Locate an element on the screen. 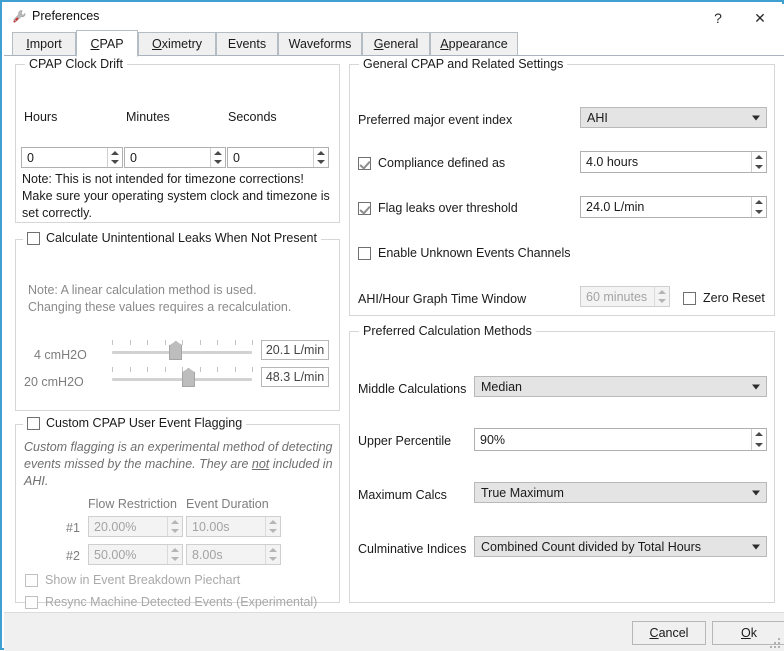 The height and width of the screenshot is (651, 784). flag-row-2-duration-spin-buttons is located at coordinates (272, 554).